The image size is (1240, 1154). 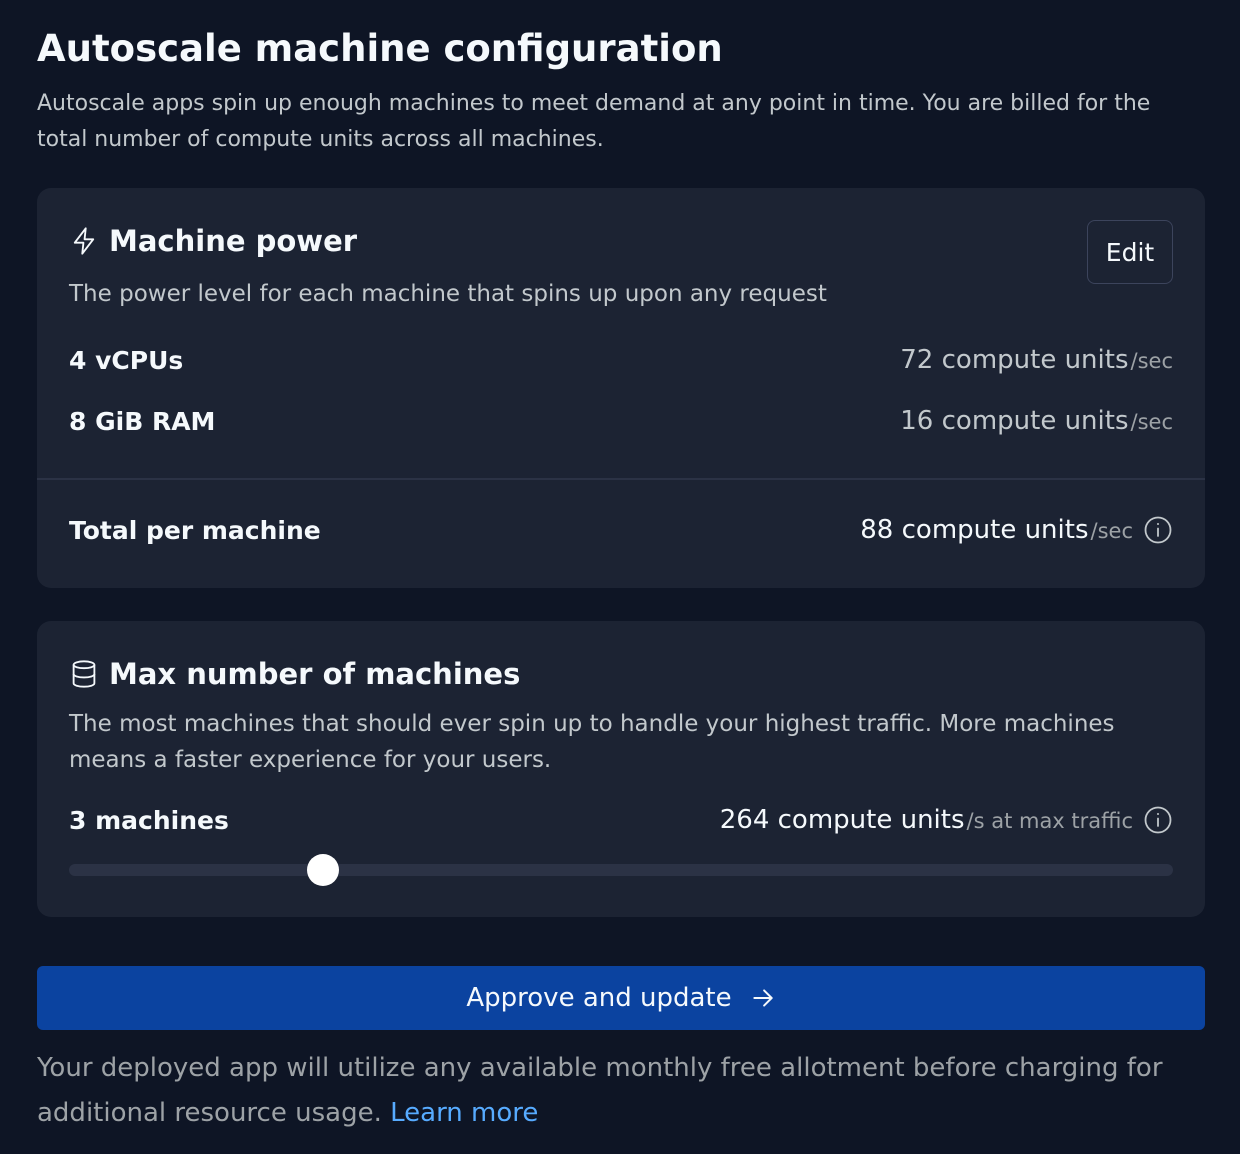 What do you see at coordinates (149, 820) in the screenshot?
I see `machine-count-label: 3 machines` at bounding box center [149, 820].